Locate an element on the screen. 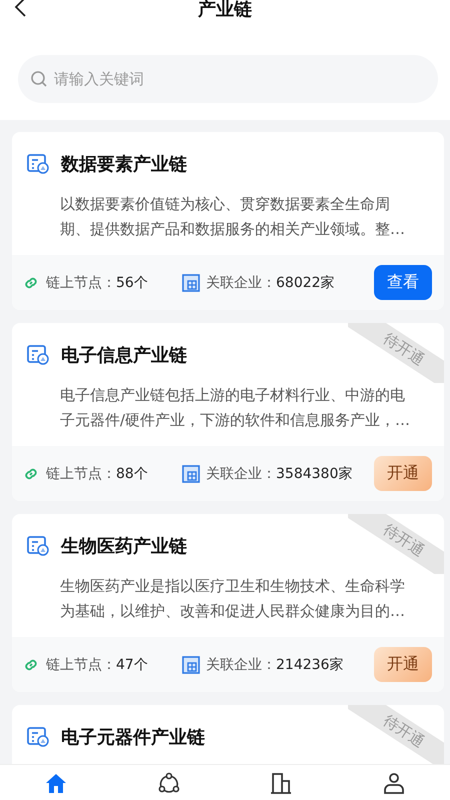  stat-value: 47个 is located at coordinates (132, 665).